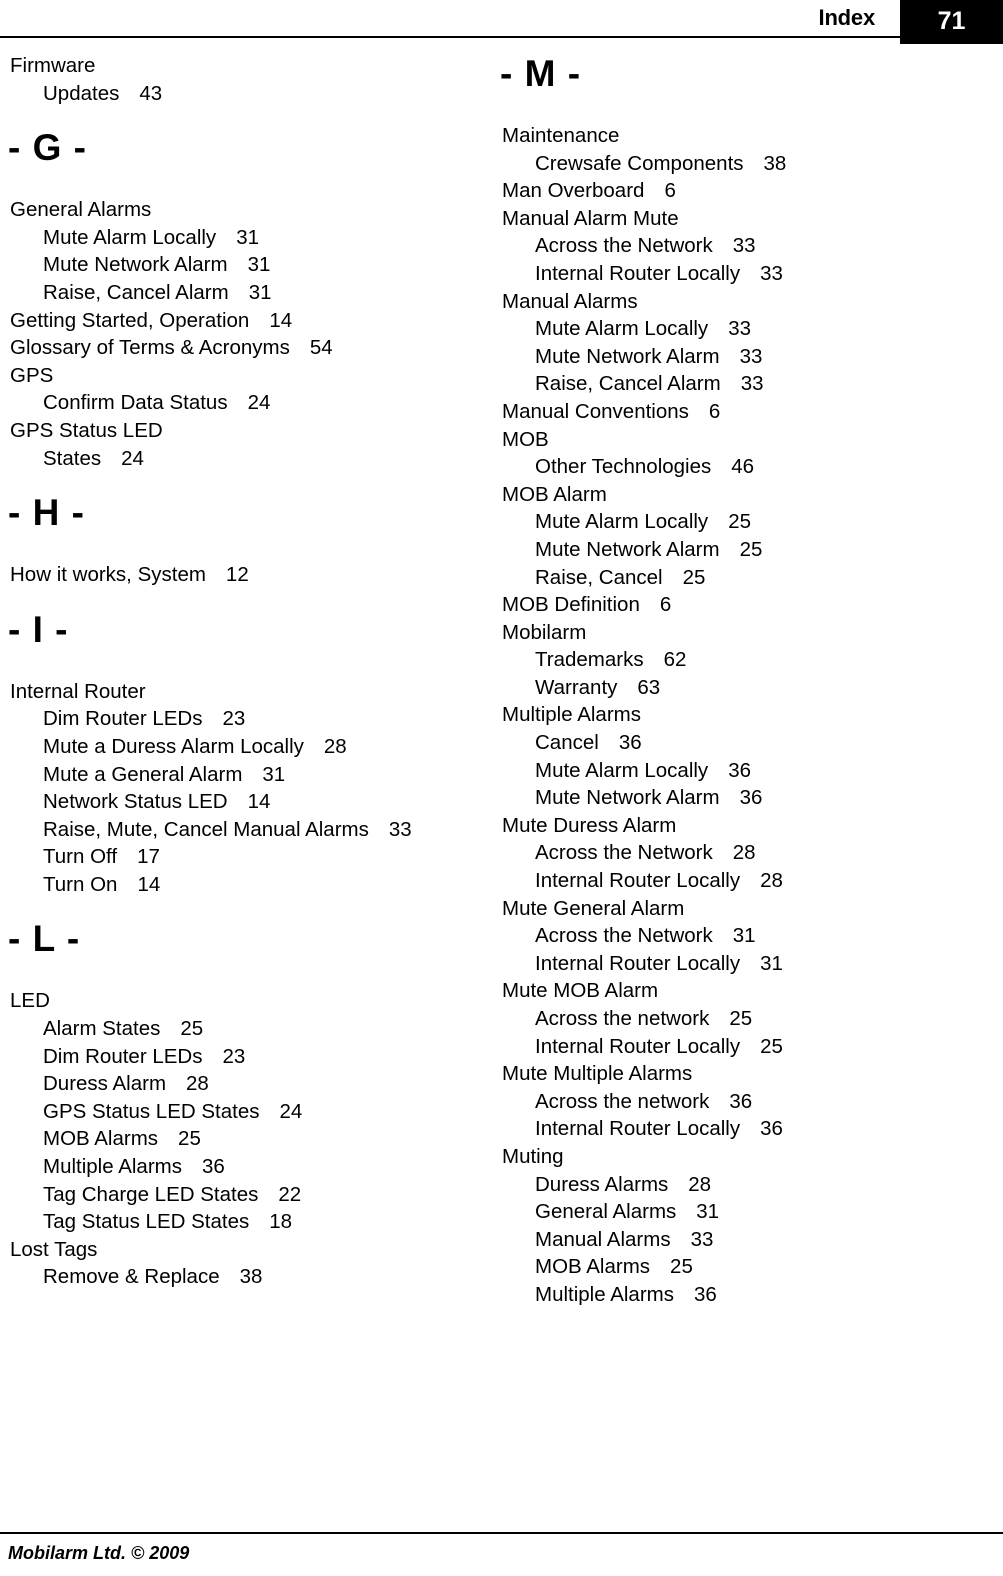  Describe the element at coordinates (675, 660) in the screenshot. I see `index-entry-page: 62` at that location.